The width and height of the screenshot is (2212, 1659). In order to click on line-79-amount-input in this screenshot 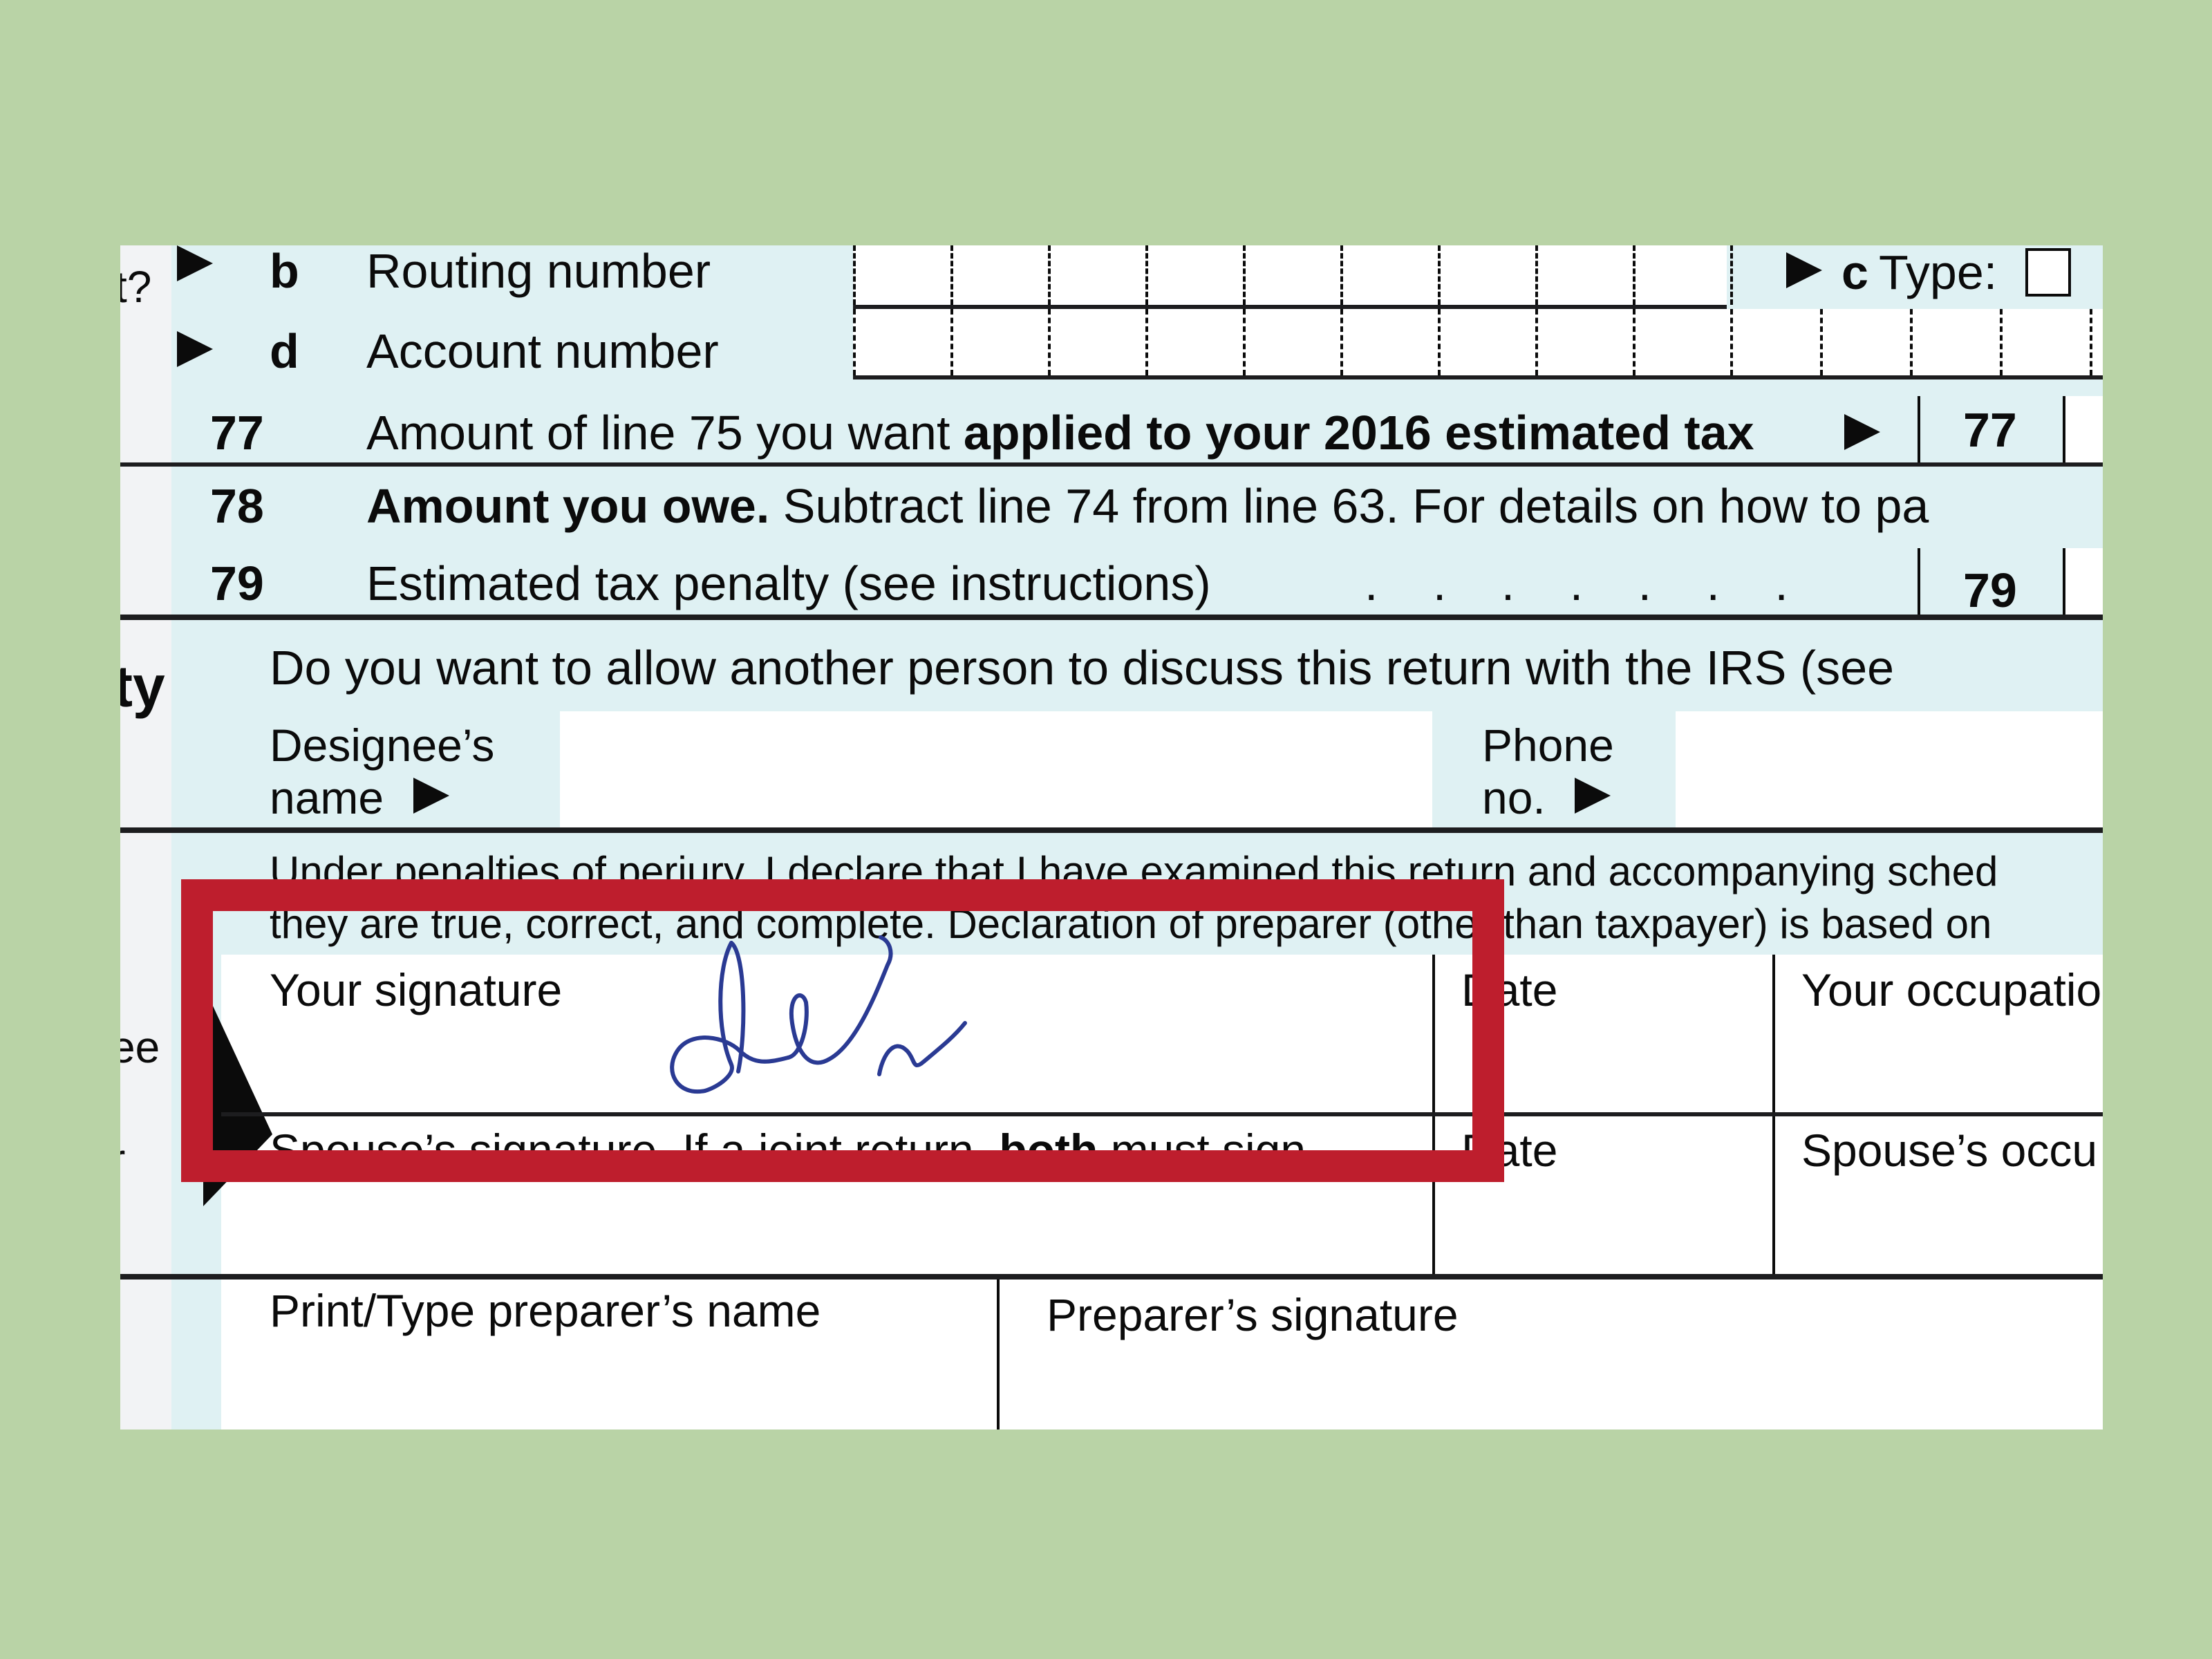, I will do `click(2084, 581)`.